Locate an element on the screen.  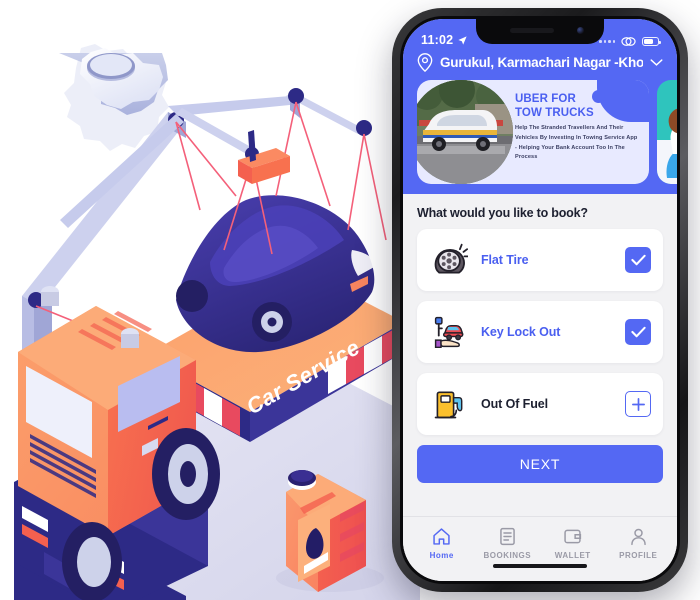
map-pin-icon is located at coordinates (425, 62).